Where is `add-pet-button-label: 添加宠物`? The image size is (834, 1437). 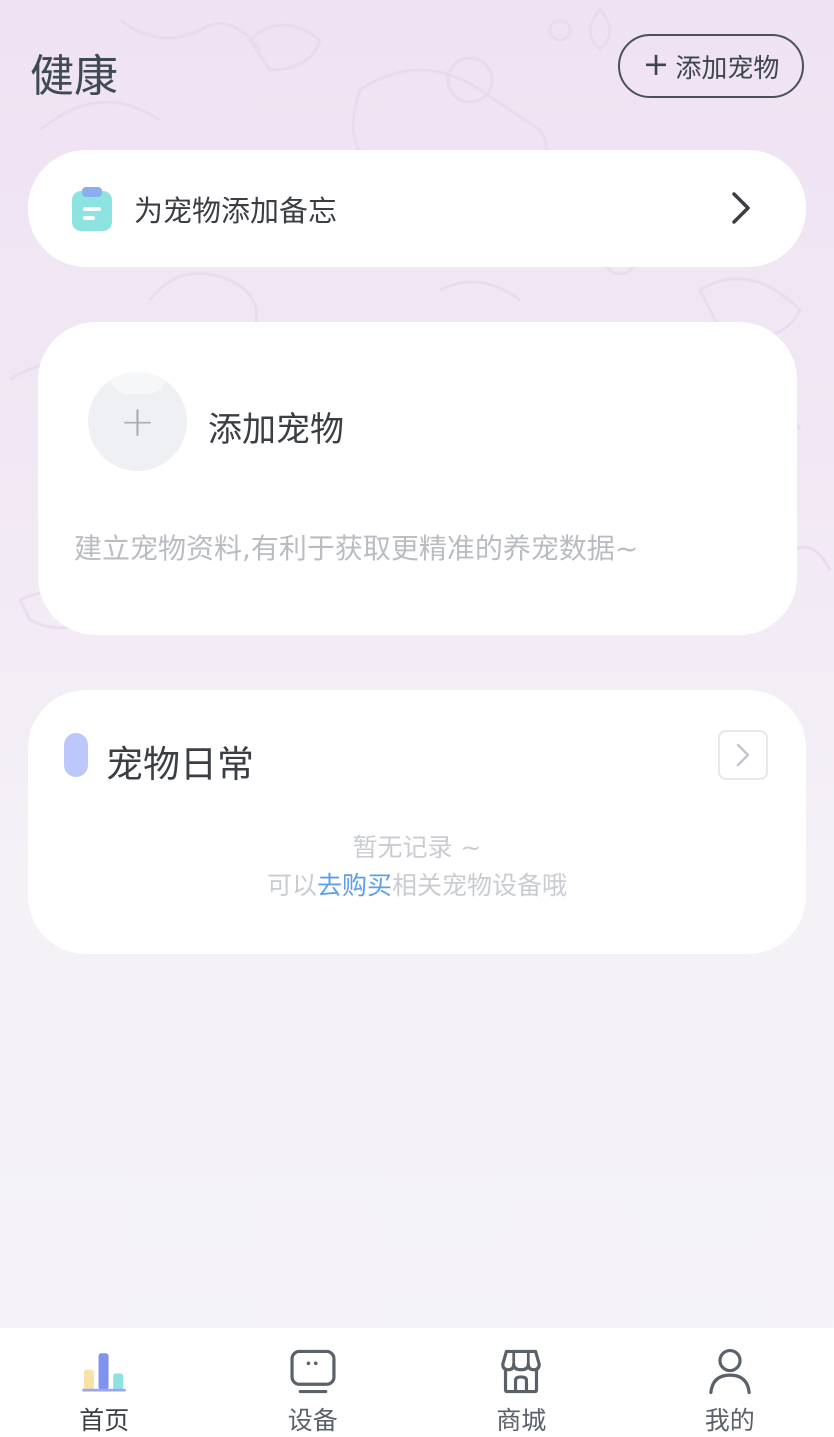 add-pet-button-label: 添加宠物 is located at coordinates (727, 68).